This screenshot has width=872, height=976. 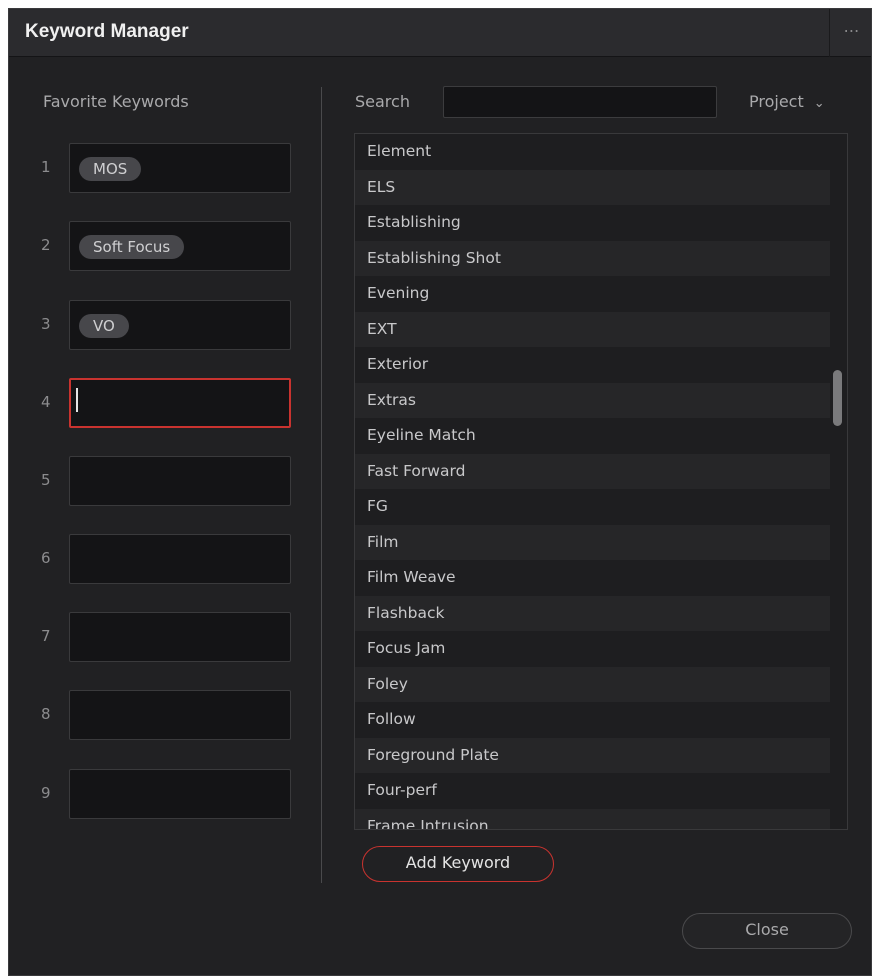 What do you see at coordinates (776, 101) in the screenshot?
I see `scope-label: Project` at bounding box center [776, 101].